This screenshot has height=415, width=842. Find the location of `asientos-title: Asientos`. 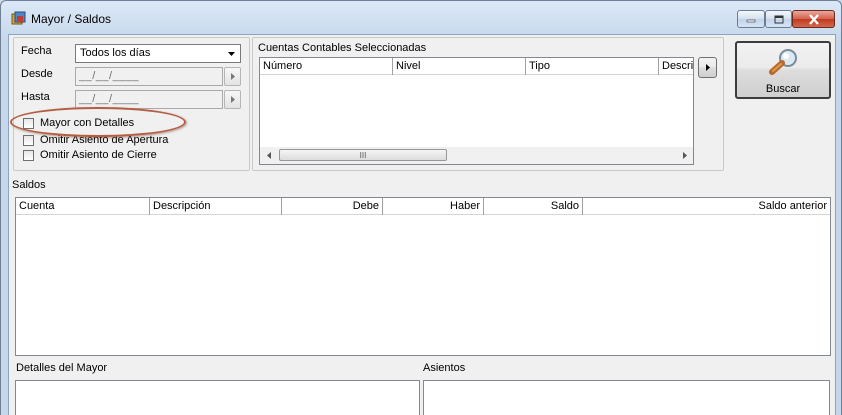

asientos-title: Asientos is located at coordinates (444, 368).